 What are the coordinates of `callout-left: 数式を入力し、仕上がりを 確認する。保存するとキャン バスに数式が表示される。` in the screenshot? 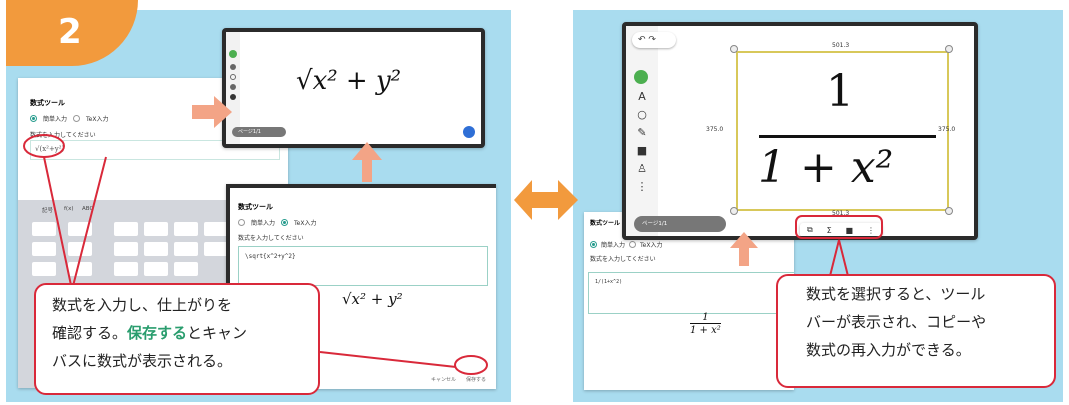 It's located at (177, 339).